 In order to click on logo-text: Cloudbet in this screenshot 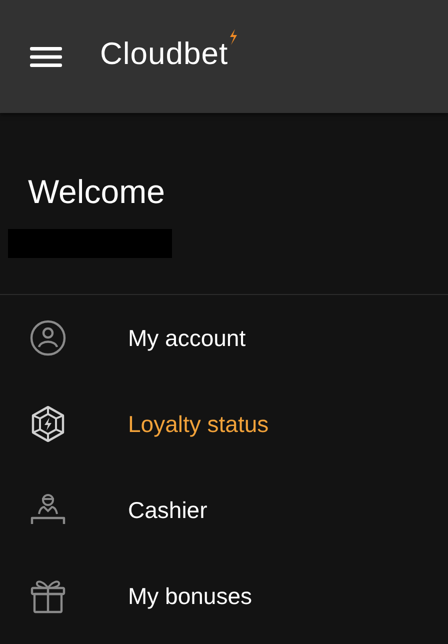, I will do `click(164, 53)`.